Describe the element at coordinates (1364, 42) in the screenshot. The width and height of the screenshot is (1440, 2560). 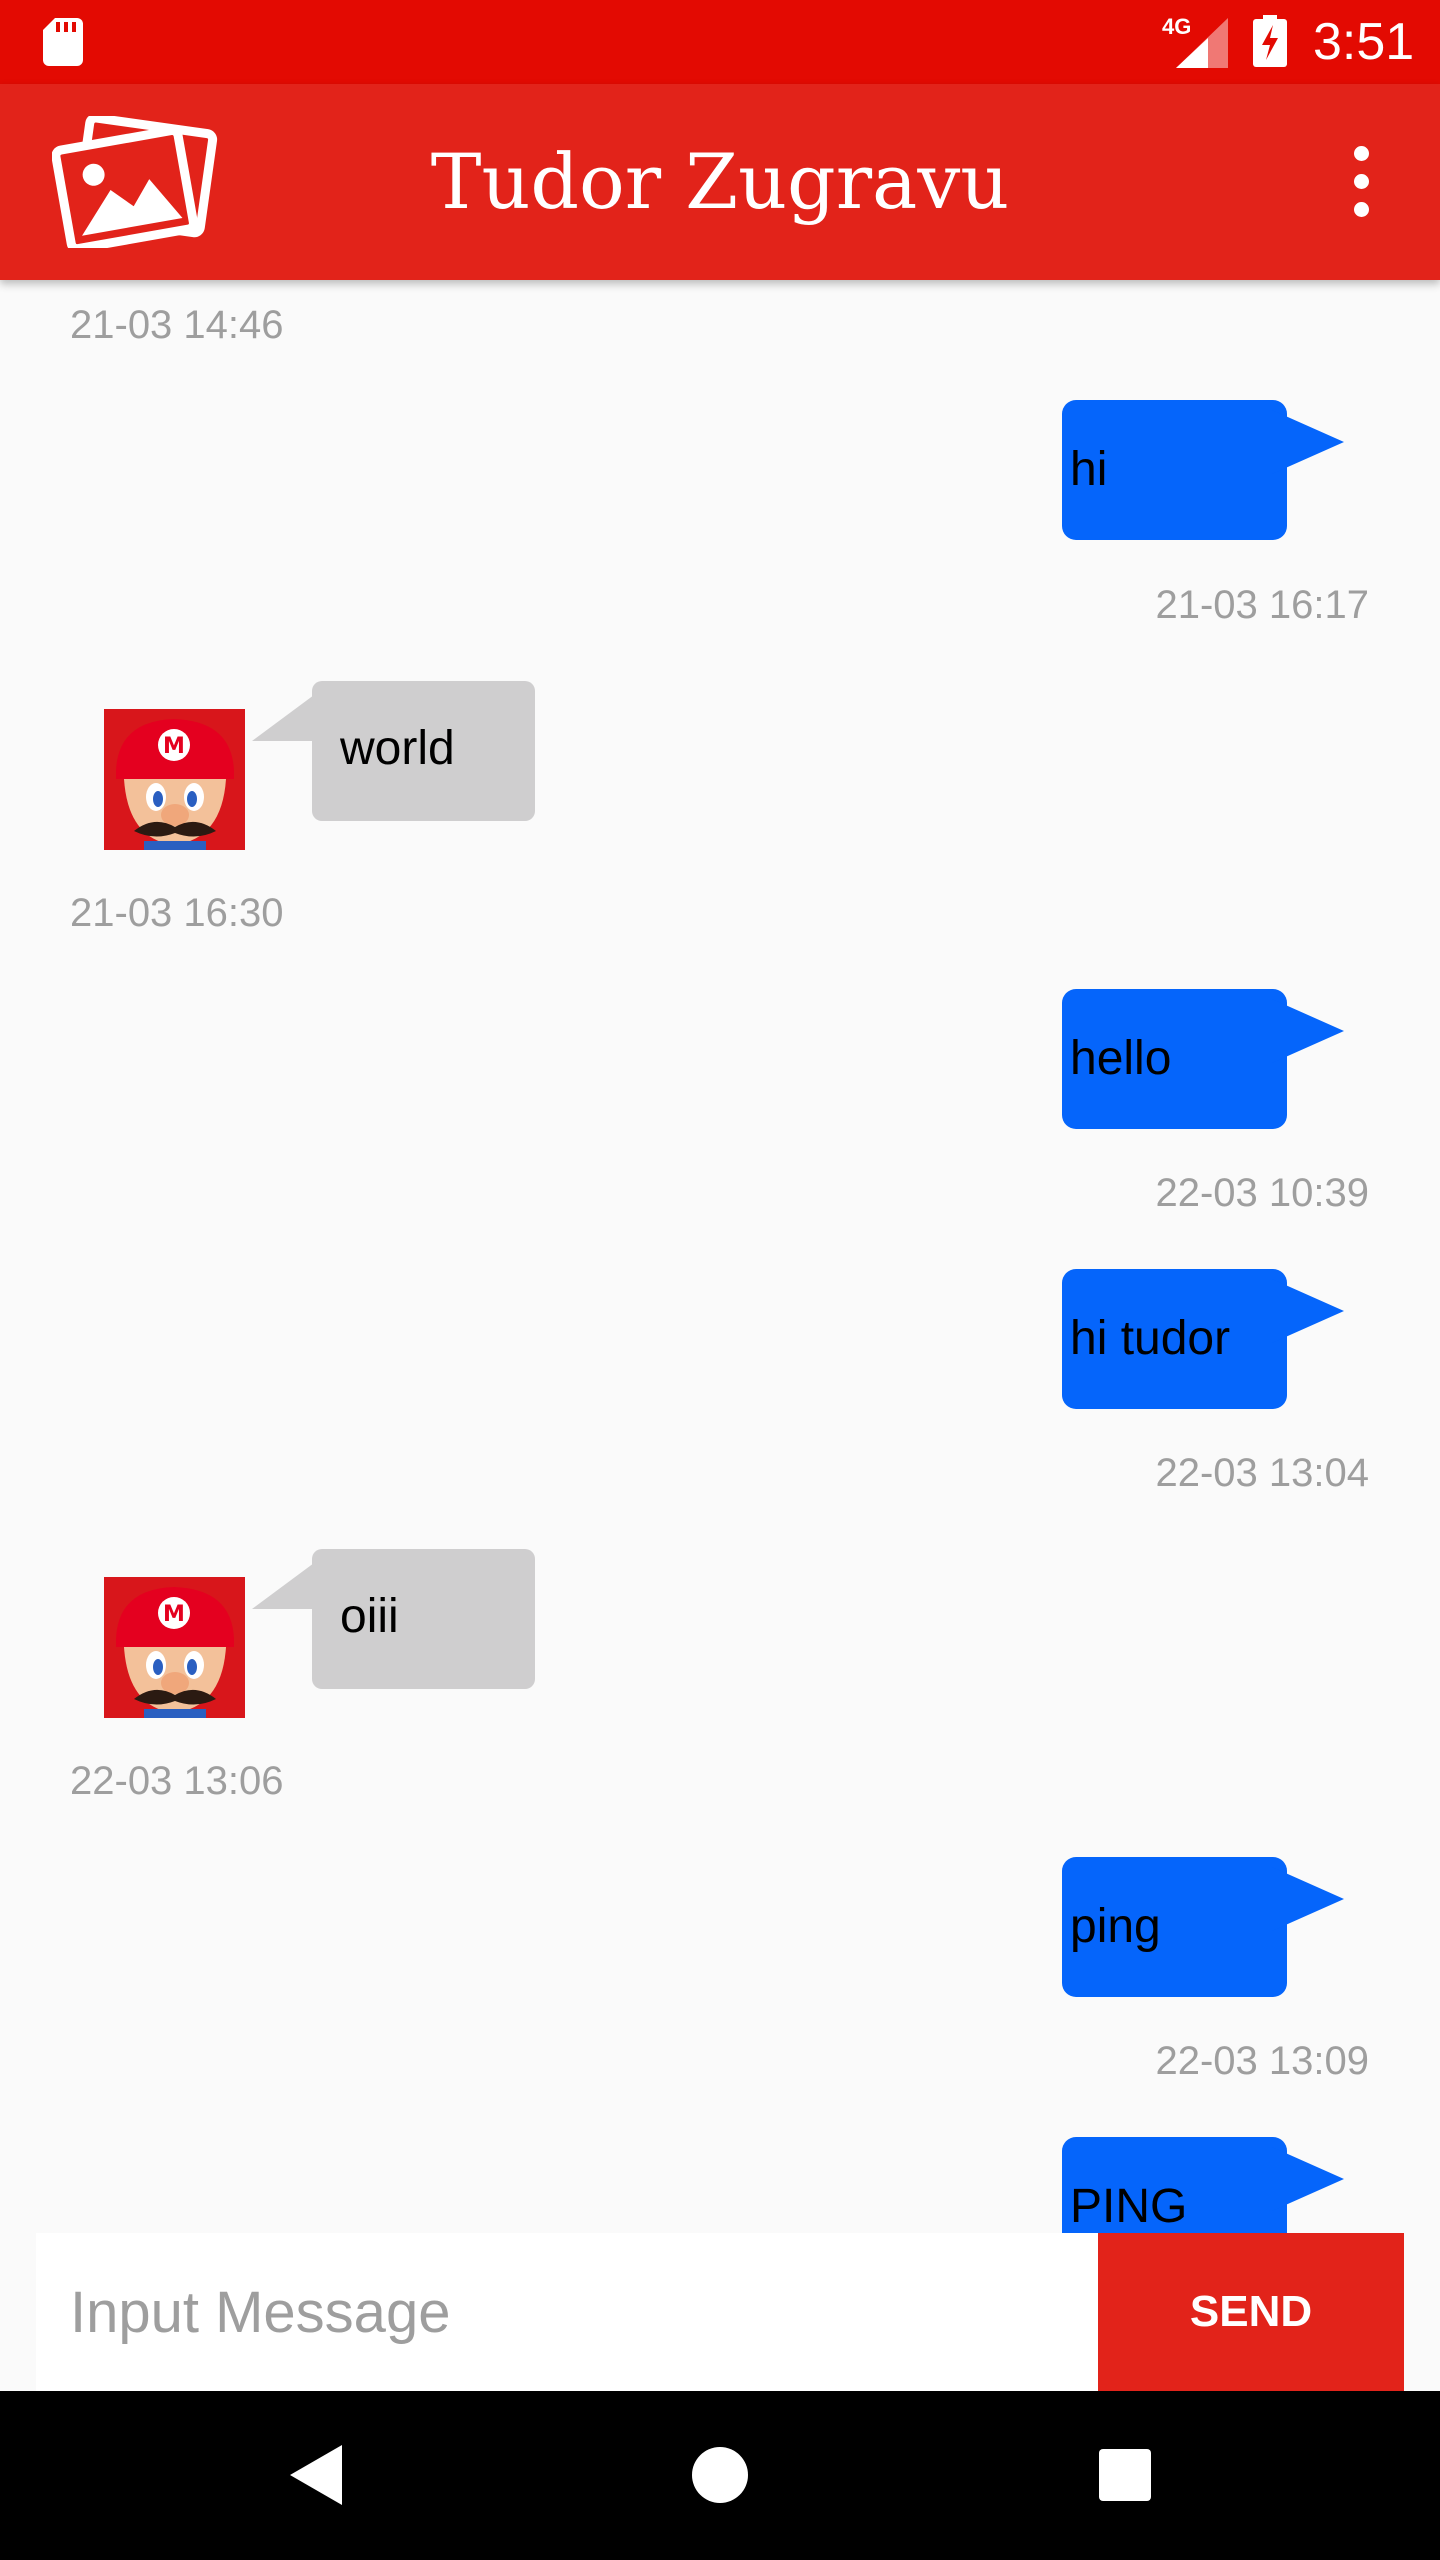
I see `status-time: 3:51` at that location.